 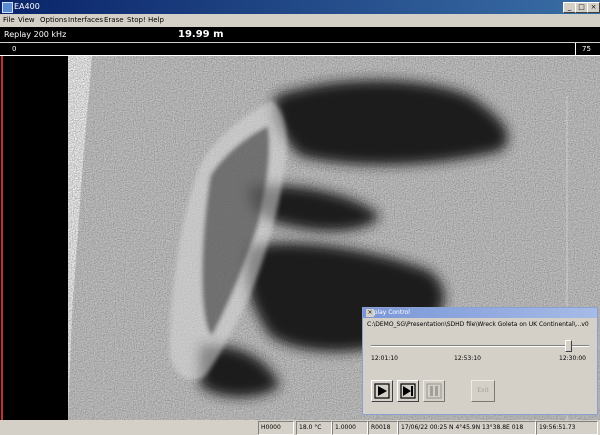 What do you see at coordinates (480, 346) in the screenshot?
I see `replay-position-slider` at bounding box center [480, 346].